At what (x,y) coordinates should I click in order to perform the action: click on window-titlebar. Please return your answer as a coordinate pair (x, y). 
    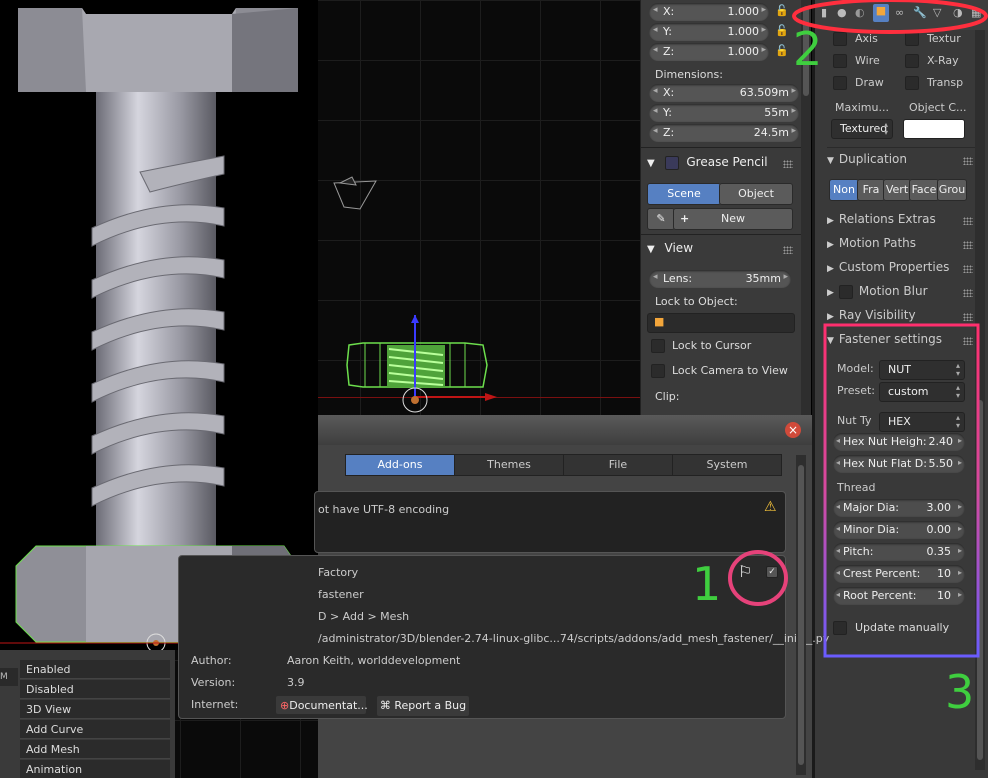
    Looking at the image, I should click on (565, 430).